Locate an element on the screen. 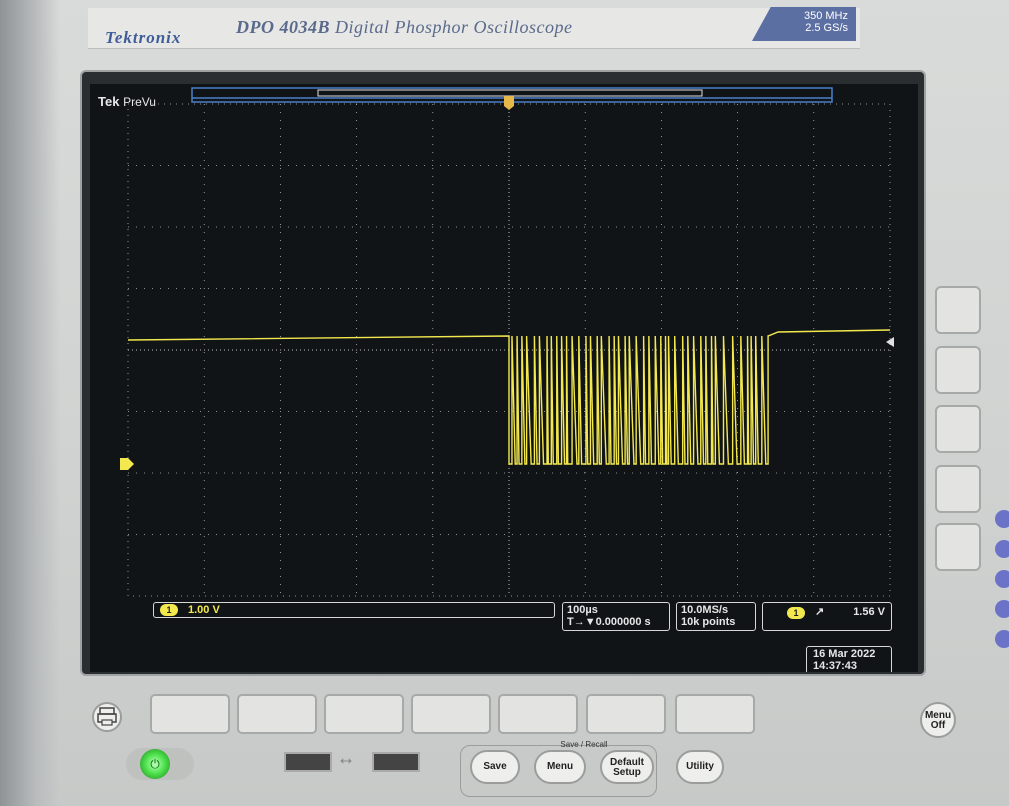 The width and height of the screenshot is (1009, 806). timebase: 100µs is located at coordinates (582, 610).